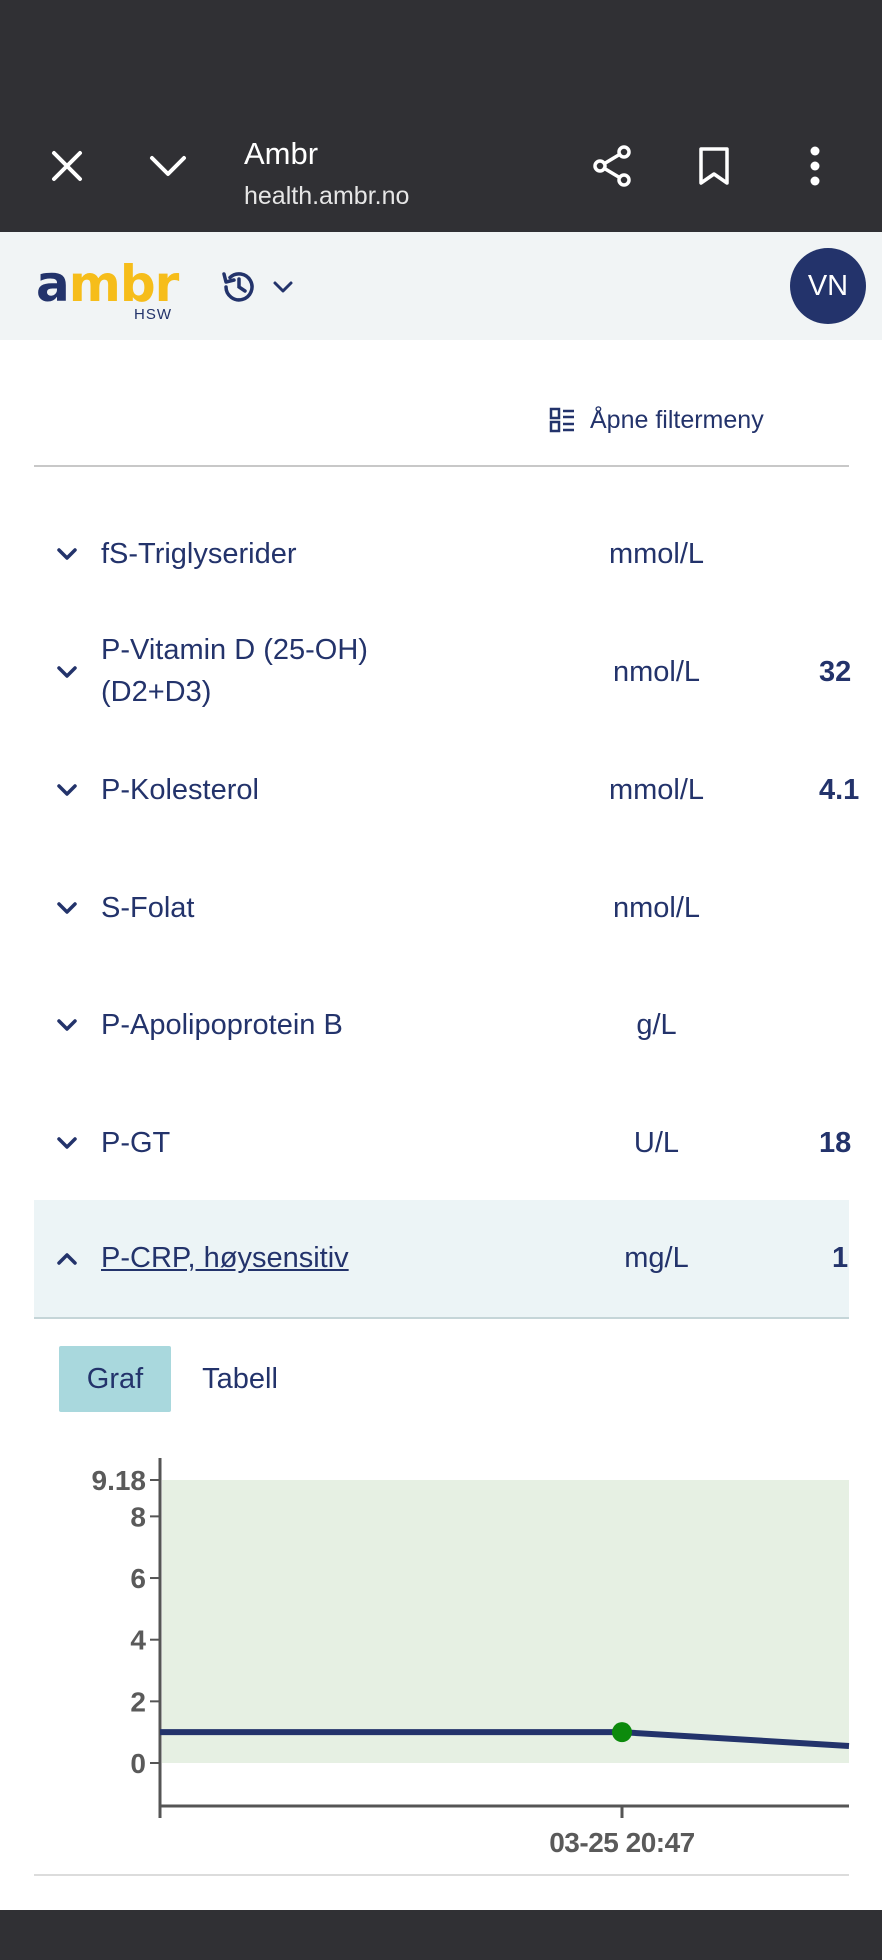 This screenshot has height=1960, width=882. What do you see at coordinates (656, 1143) in the screenshot?
I see `test-unit: U/L` at bounding box center [656, 1143].